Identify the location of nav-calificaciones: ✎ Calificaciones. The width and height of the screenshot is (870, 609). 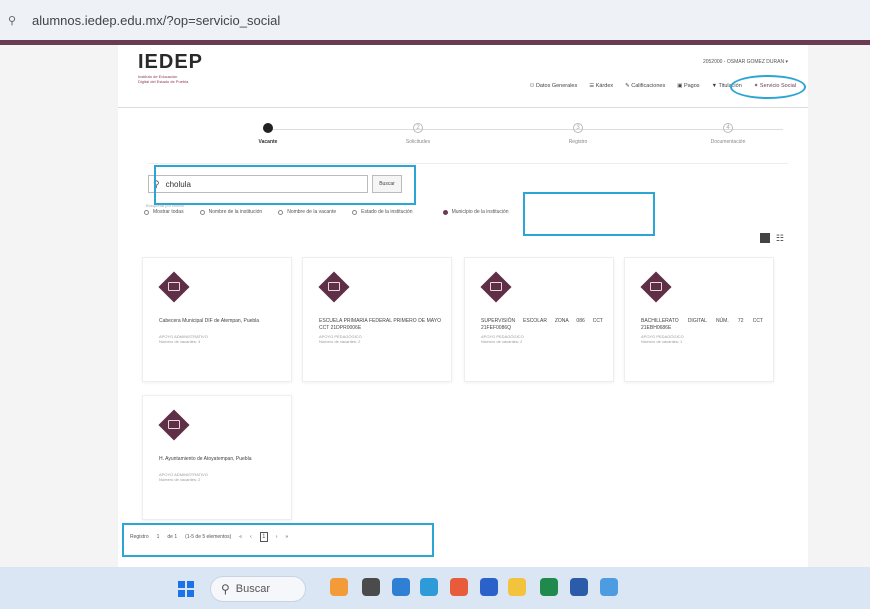
(645, 86).